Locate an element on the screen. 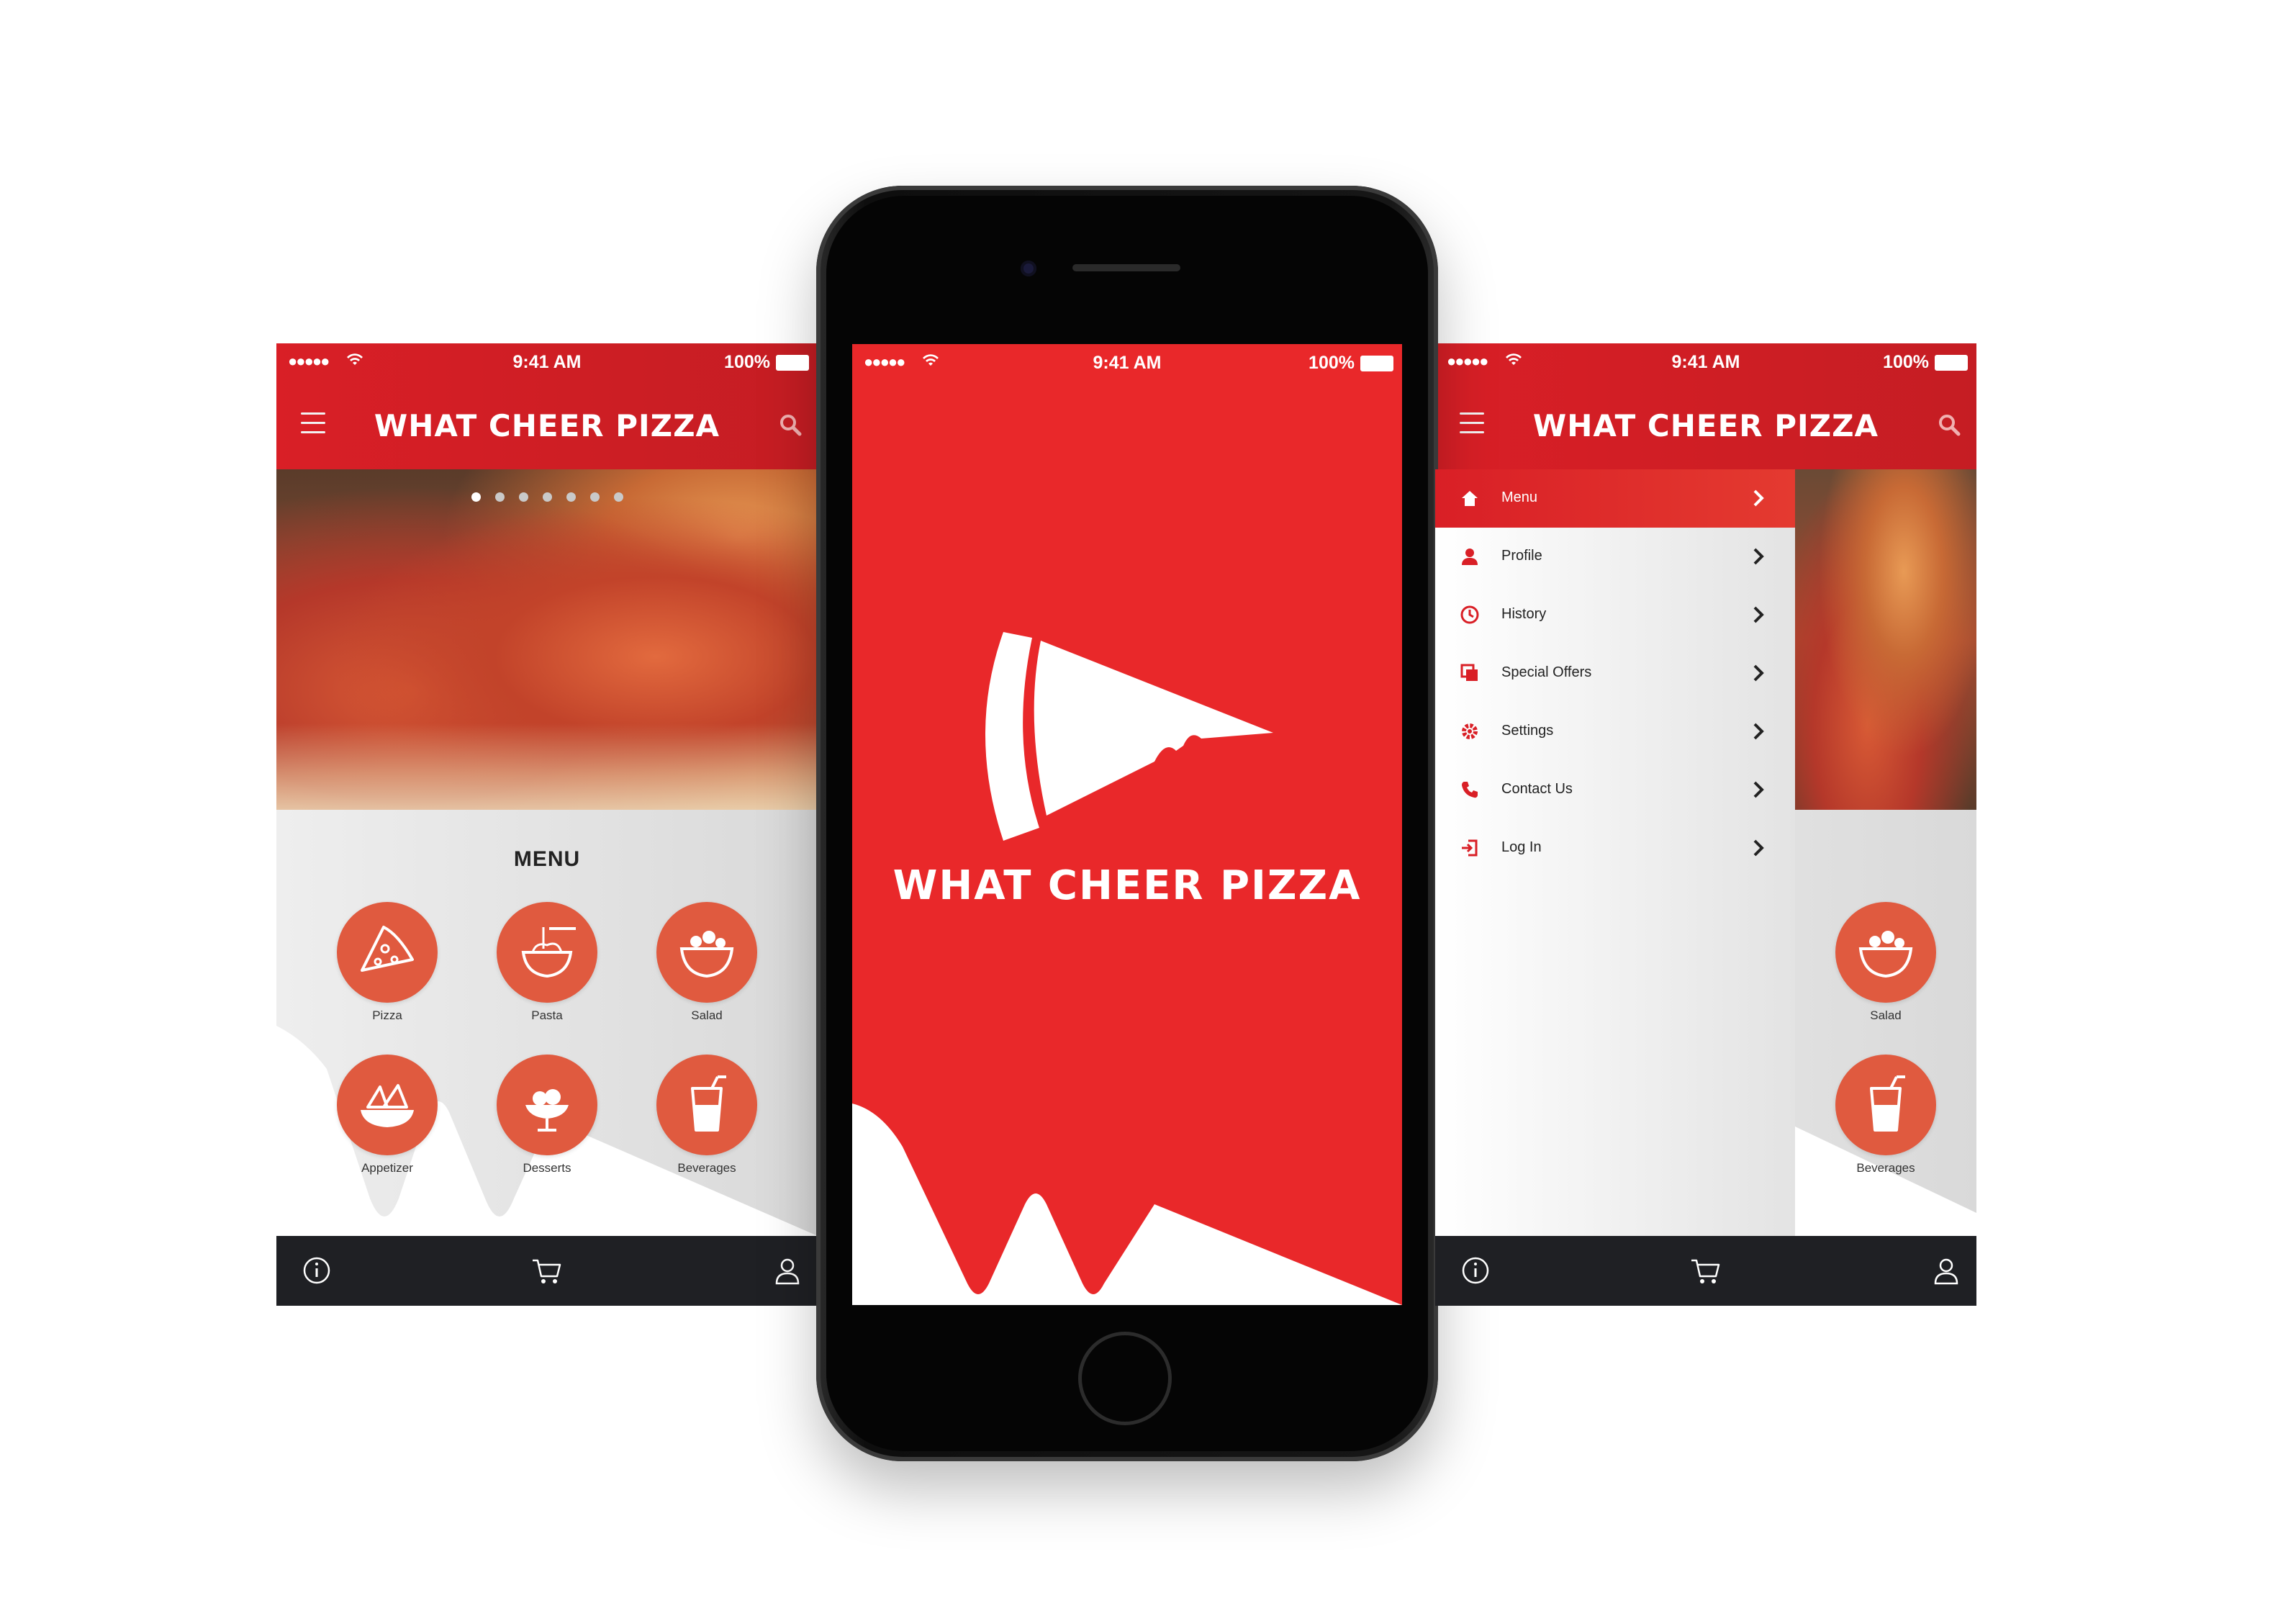  pasta-bowl-icon is located at coordinates (548, 953).